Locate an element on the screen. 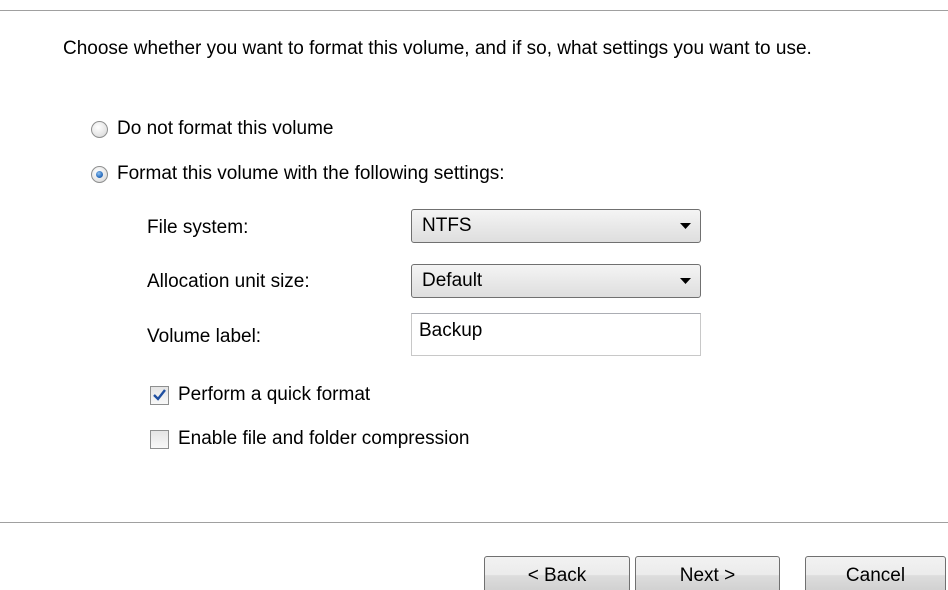 Image resolution: width=948 pixels, height=590 pixels. volume-label-label: Volume label: is located at coordinates (204, 336).